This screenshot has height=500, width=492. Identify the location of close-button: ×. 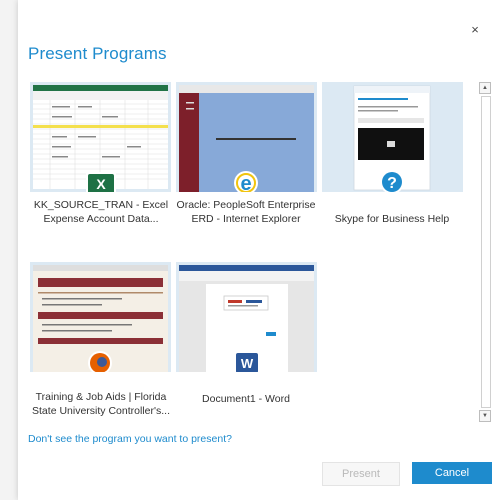
(475, 30).